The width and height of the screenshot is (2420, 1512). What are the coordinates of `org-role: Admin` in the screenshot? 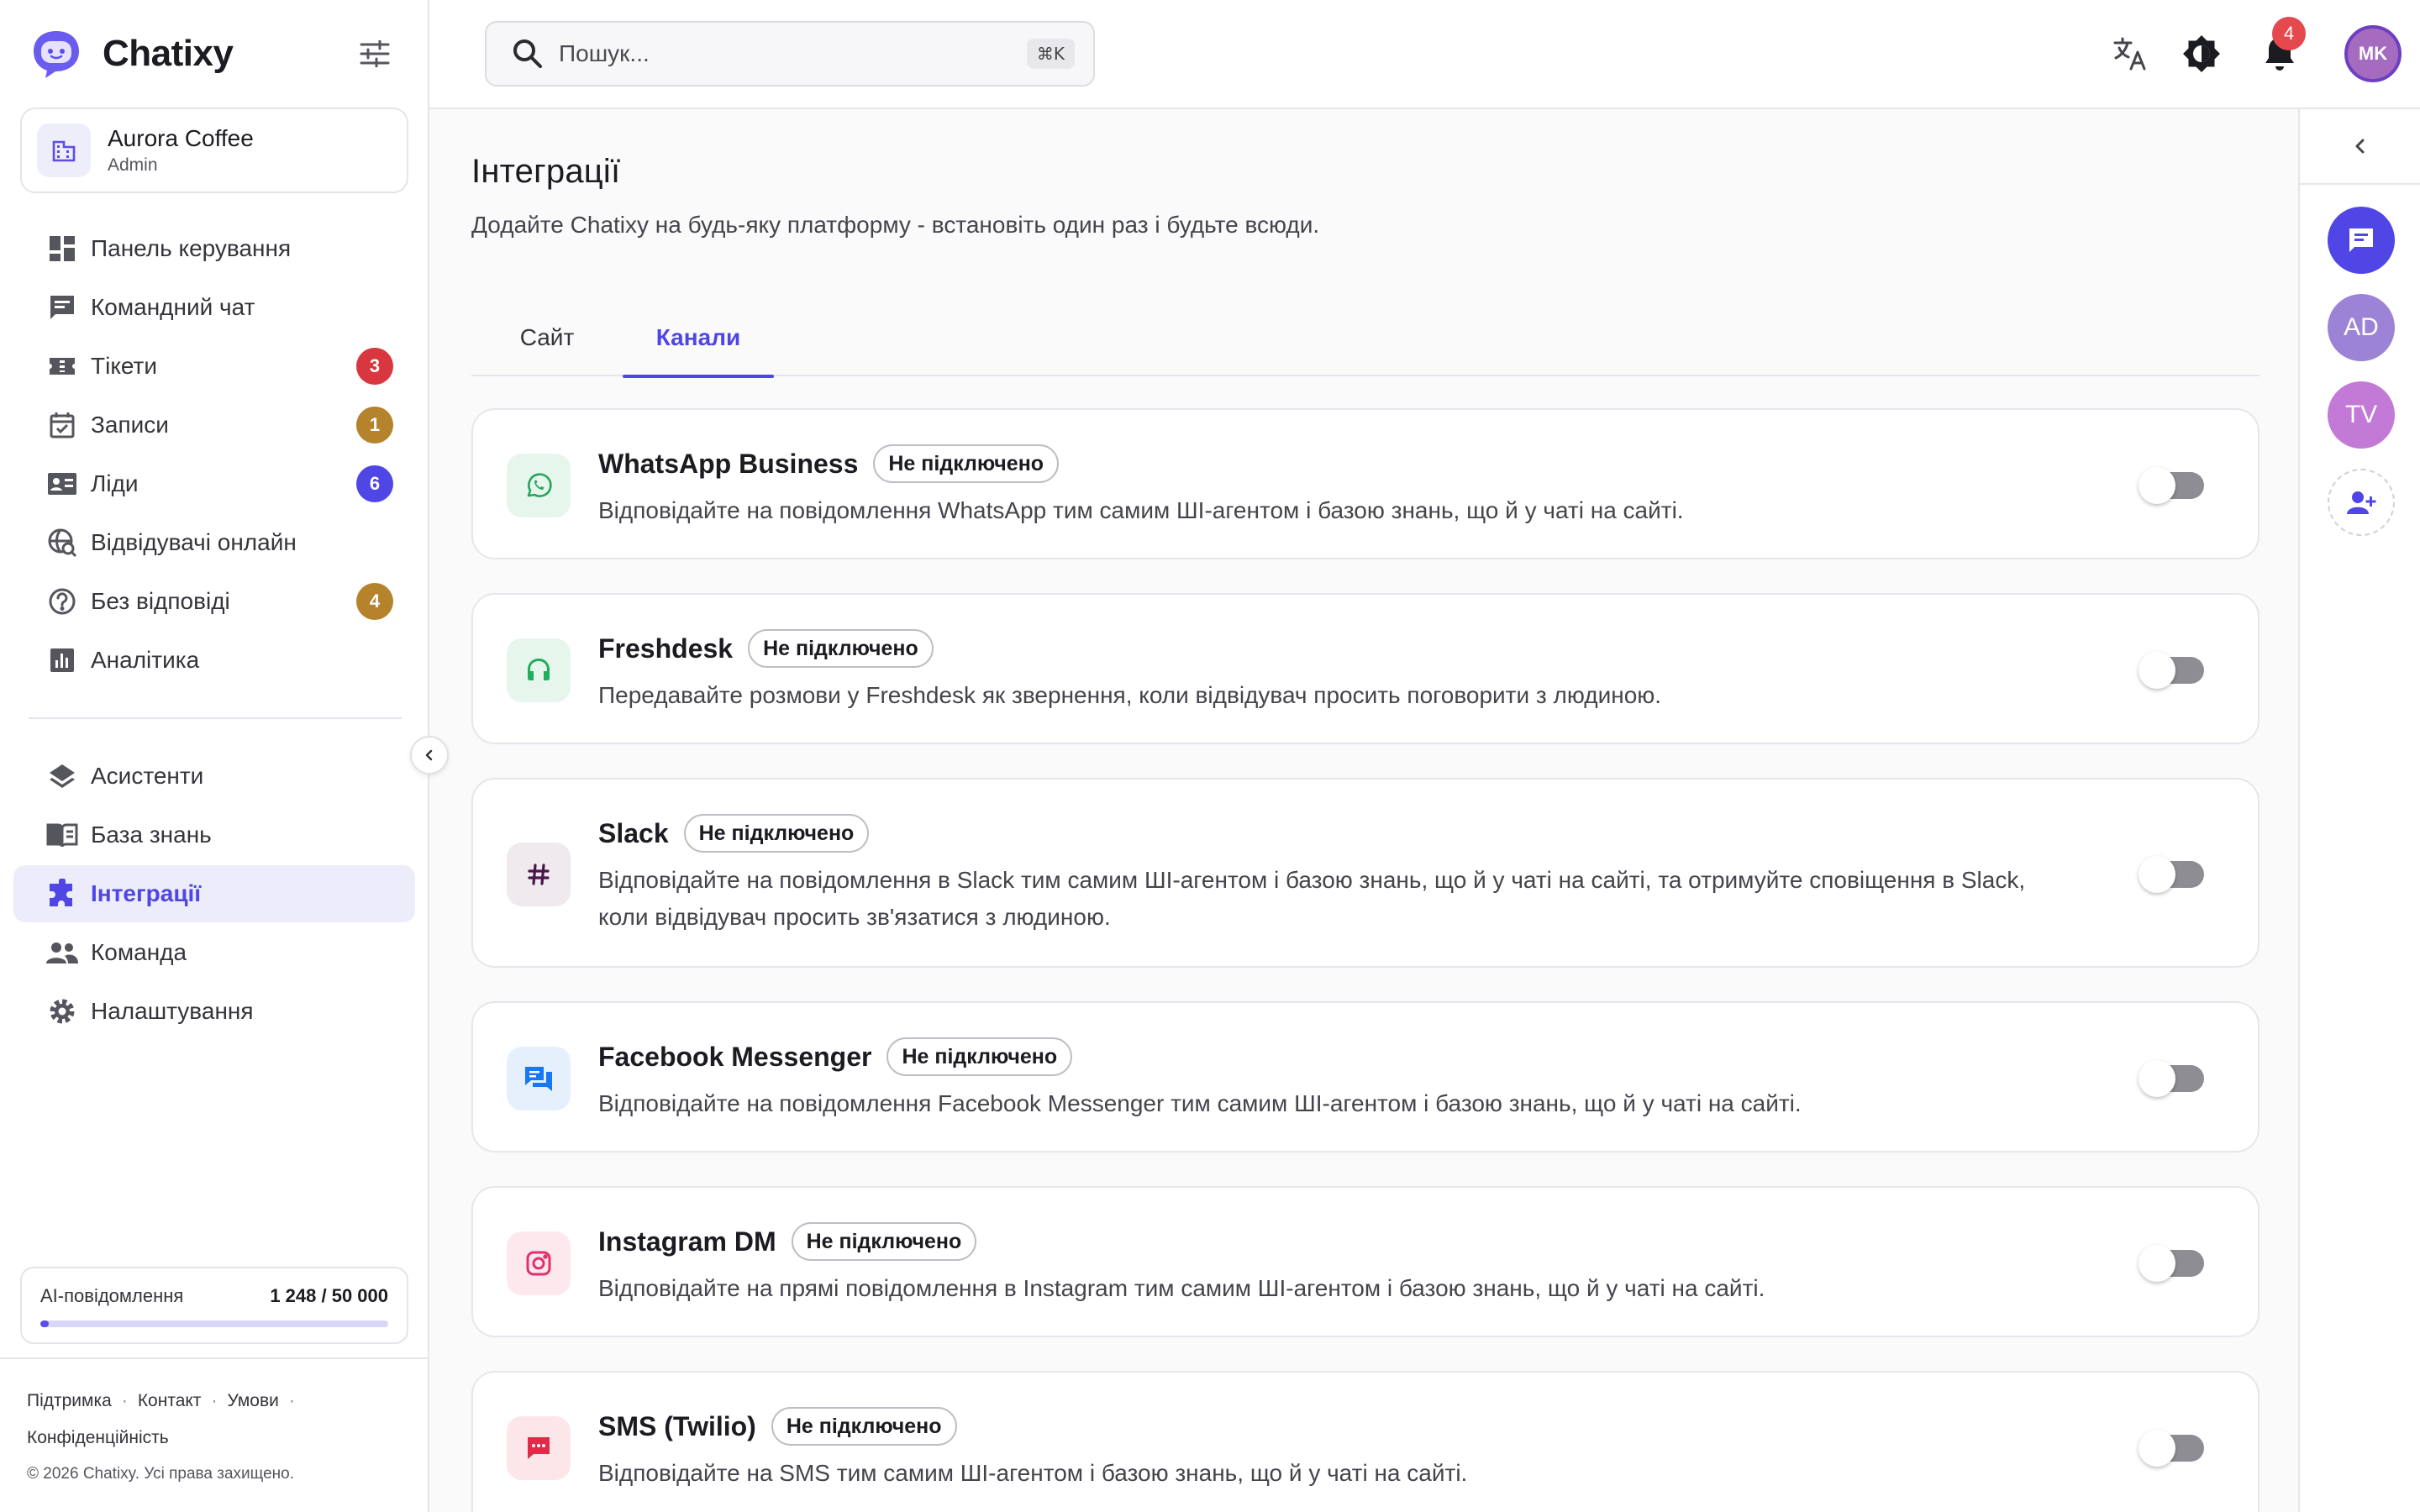 It's located at (133, 165).